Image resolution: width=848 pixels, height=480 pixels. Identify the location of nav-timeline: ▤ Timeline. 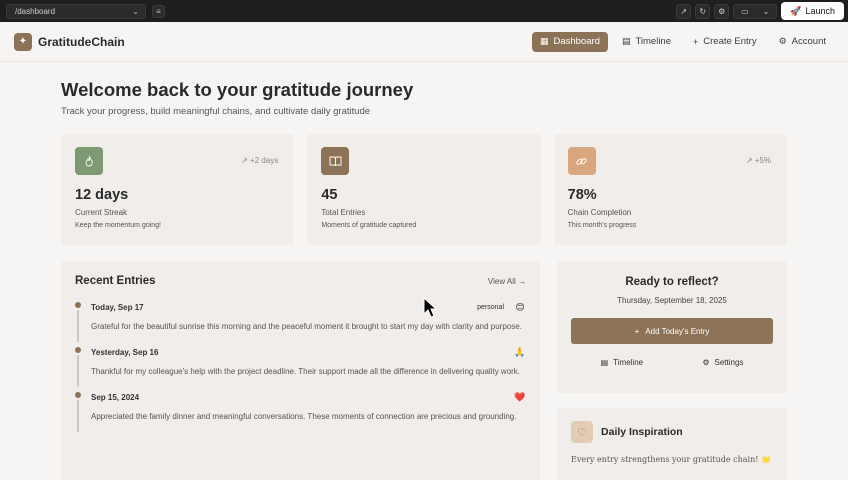
(646, 42).